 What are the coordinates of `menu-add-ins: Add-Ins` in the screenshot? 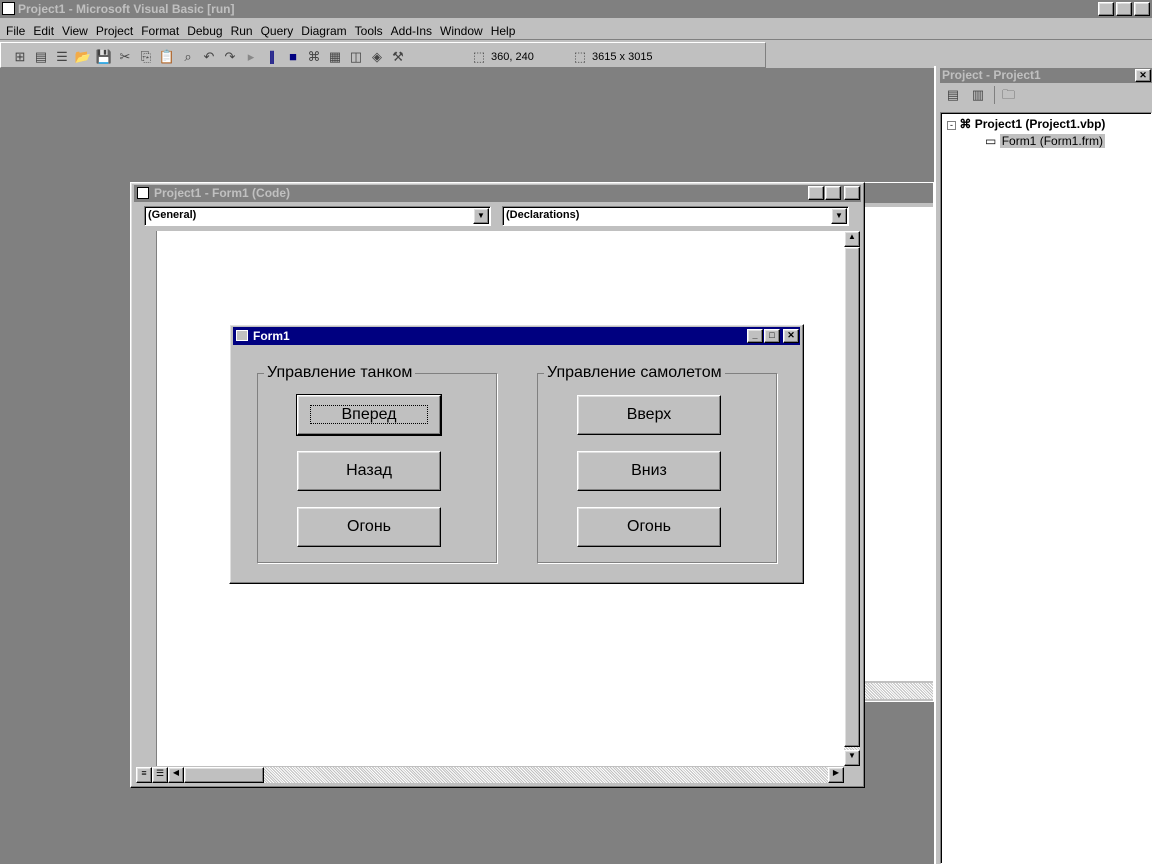 It's located at (411, 31).